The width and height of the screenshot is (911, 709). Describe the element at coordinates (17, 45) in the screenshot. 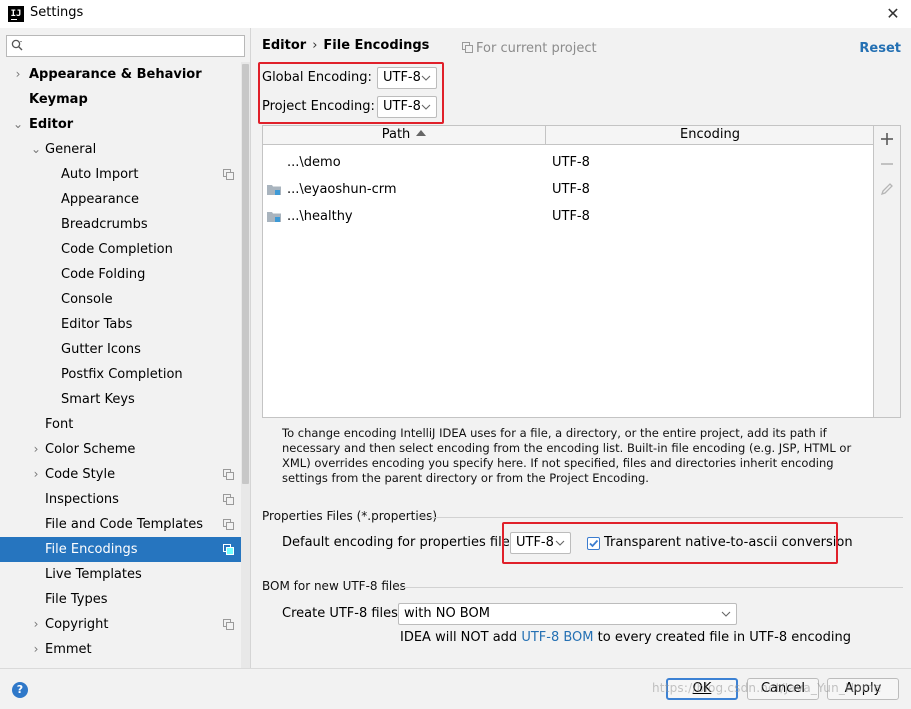

I see `search-icon` at that location.